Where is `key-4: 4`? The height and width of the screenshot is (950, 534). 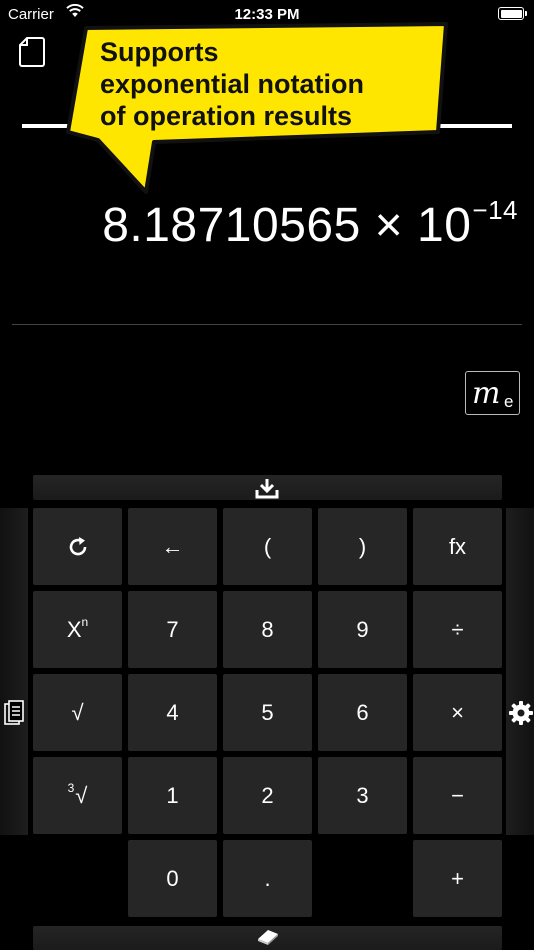
key-4: 4 is located at coordinates (172, 712).